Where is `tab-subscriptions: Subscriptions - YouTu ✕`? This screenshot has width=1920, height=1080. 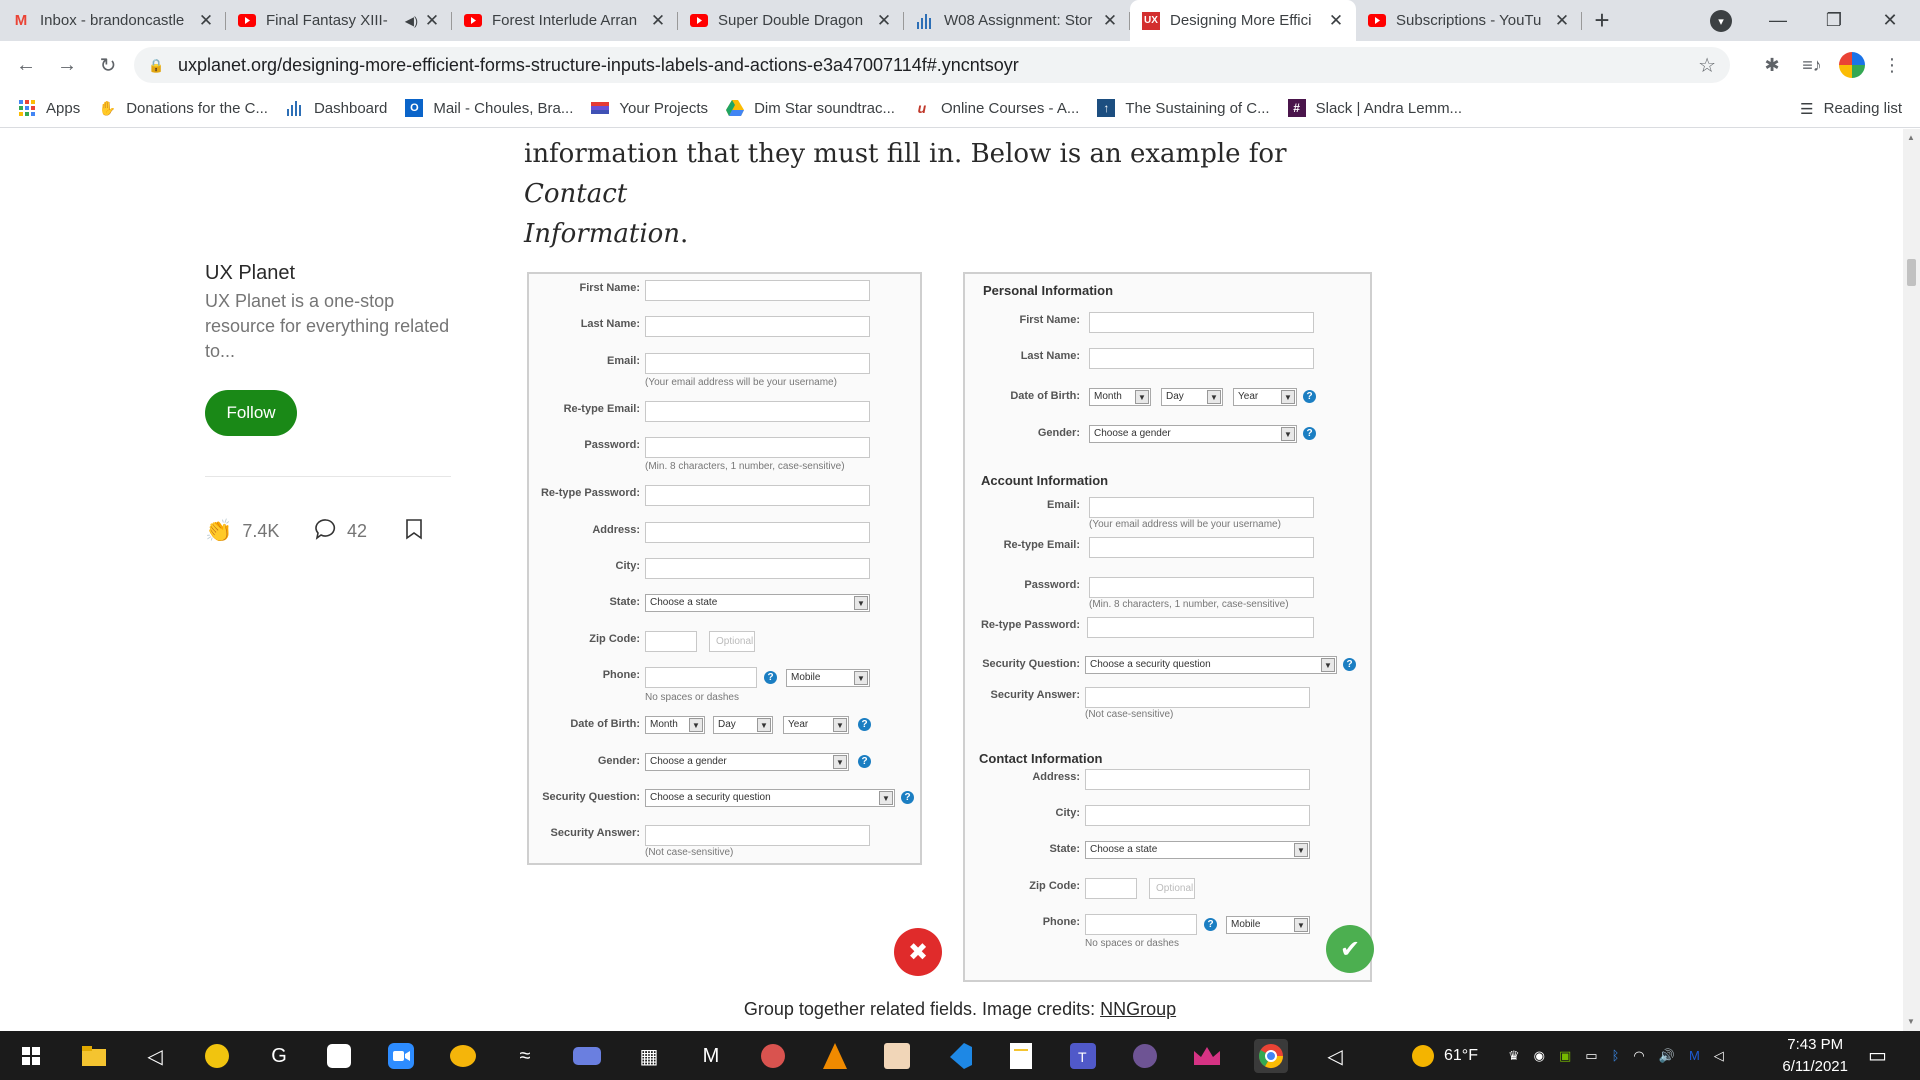
tab-subscriptions: Subscriptions - YouTu ✕ is located at coordinates (1469, 20).